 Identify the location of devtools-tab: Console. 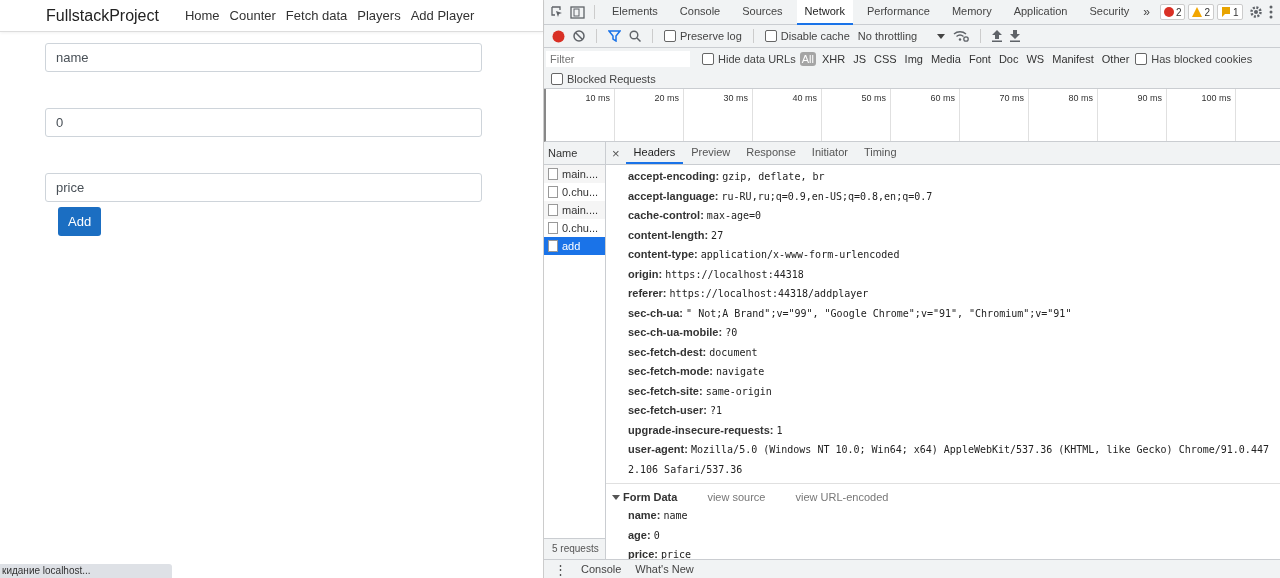
(700, 12).